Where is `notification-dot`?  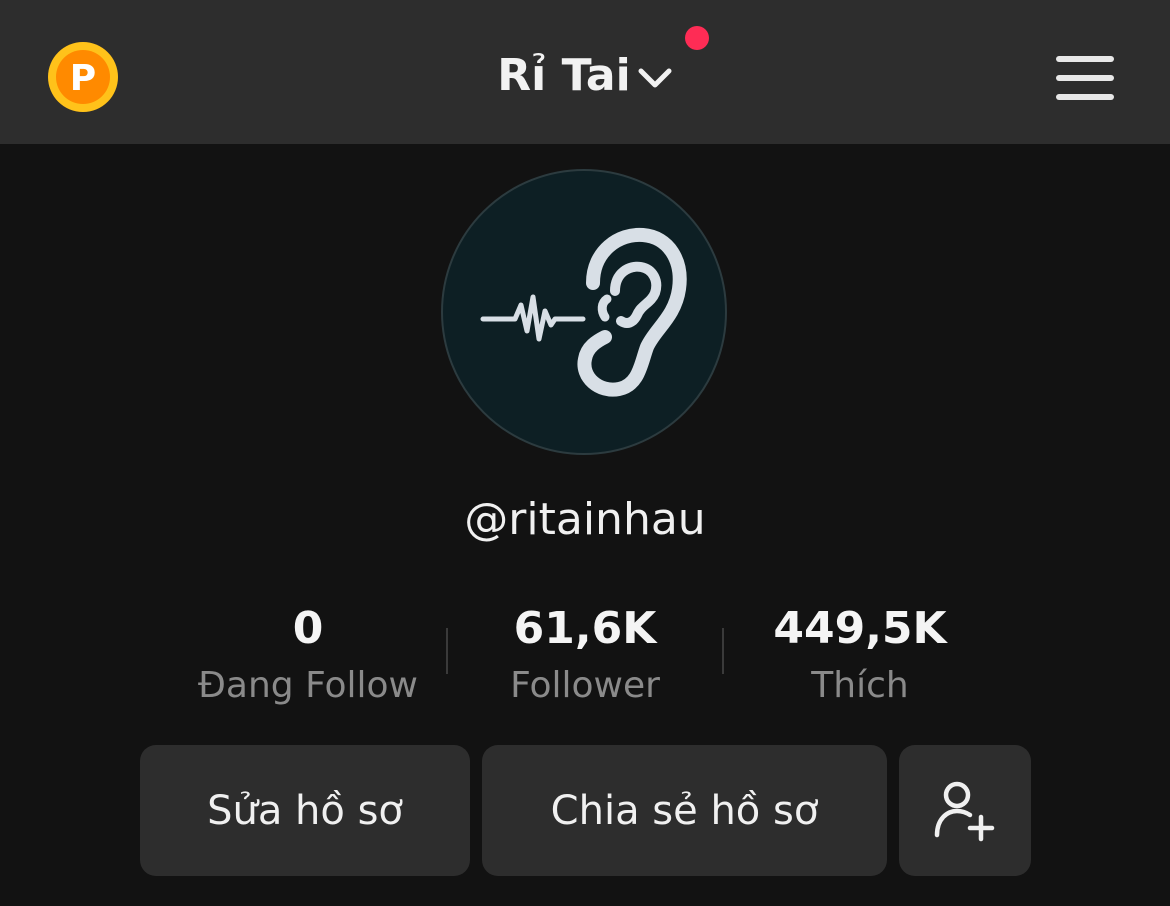
notification-dot is located at coordinates (696, 38).